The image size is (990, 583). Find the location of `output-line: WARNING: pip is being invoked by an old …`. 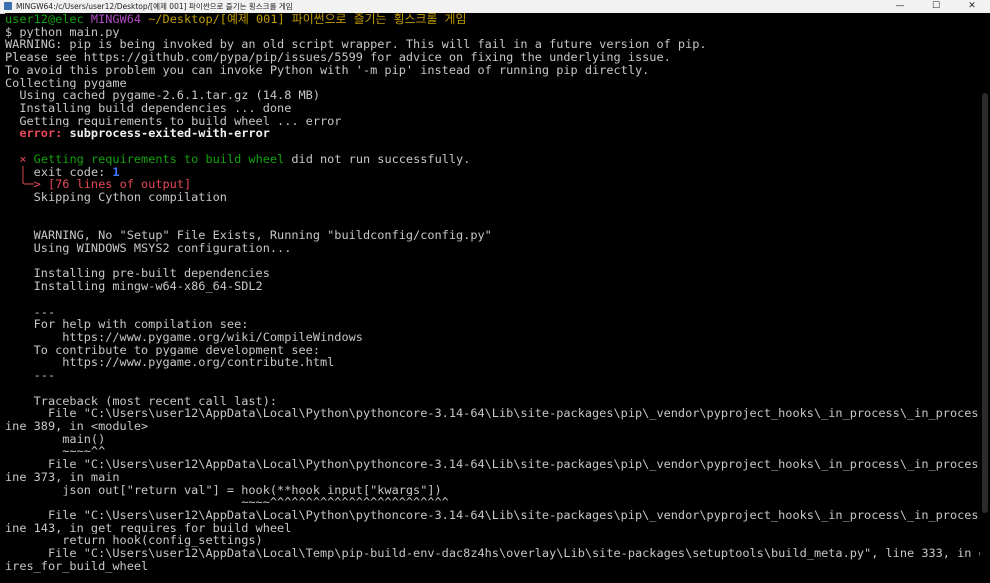

output-line: WARNING: pip is being invoked by an old … is located at coordinates (356, 45).